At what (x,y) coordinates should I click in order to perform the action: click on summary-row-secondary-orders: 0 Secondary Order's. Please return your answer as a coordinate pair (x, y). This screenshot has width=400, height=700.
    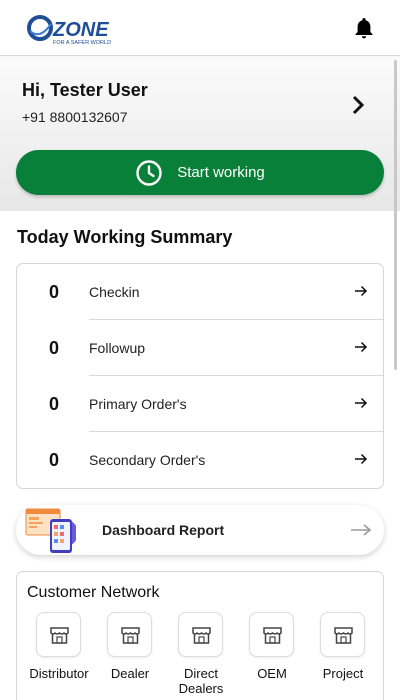
    Looking at the image, I should click on (200, 460).